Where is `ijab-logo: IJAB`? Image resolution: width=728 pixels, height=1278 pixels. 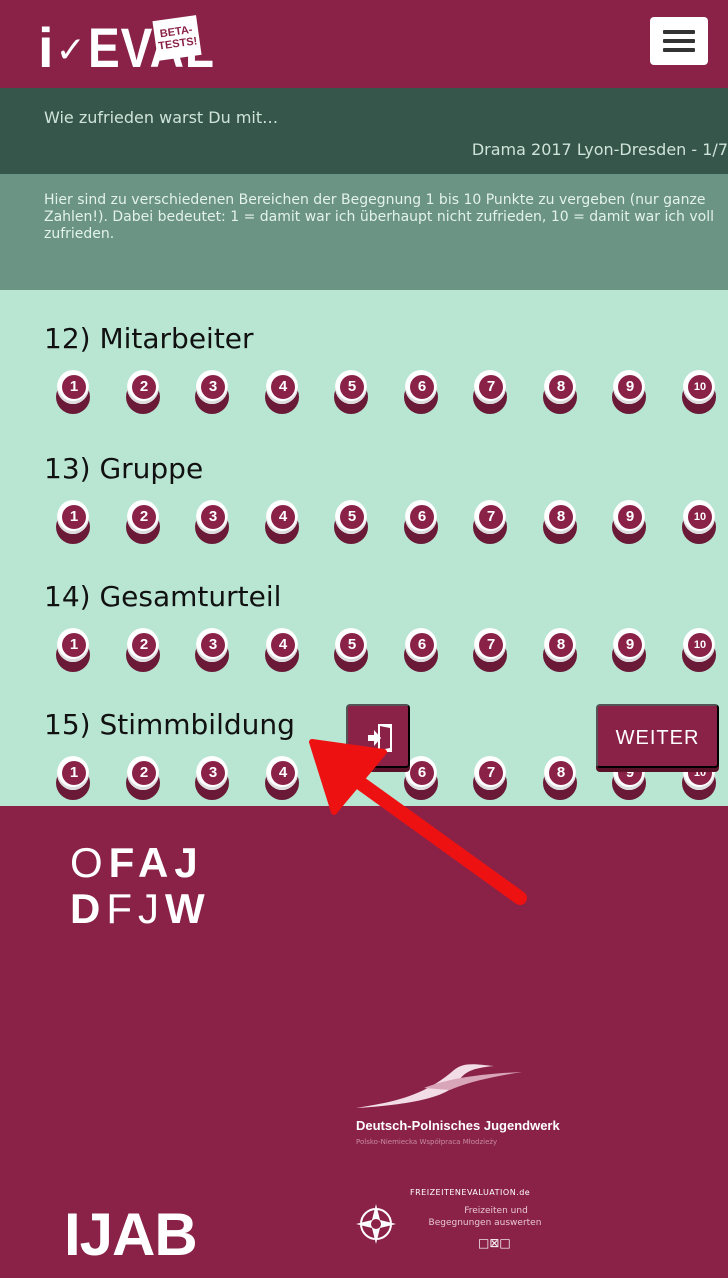
ijab-logo: IJAB is located at coordinates (131, 1235).